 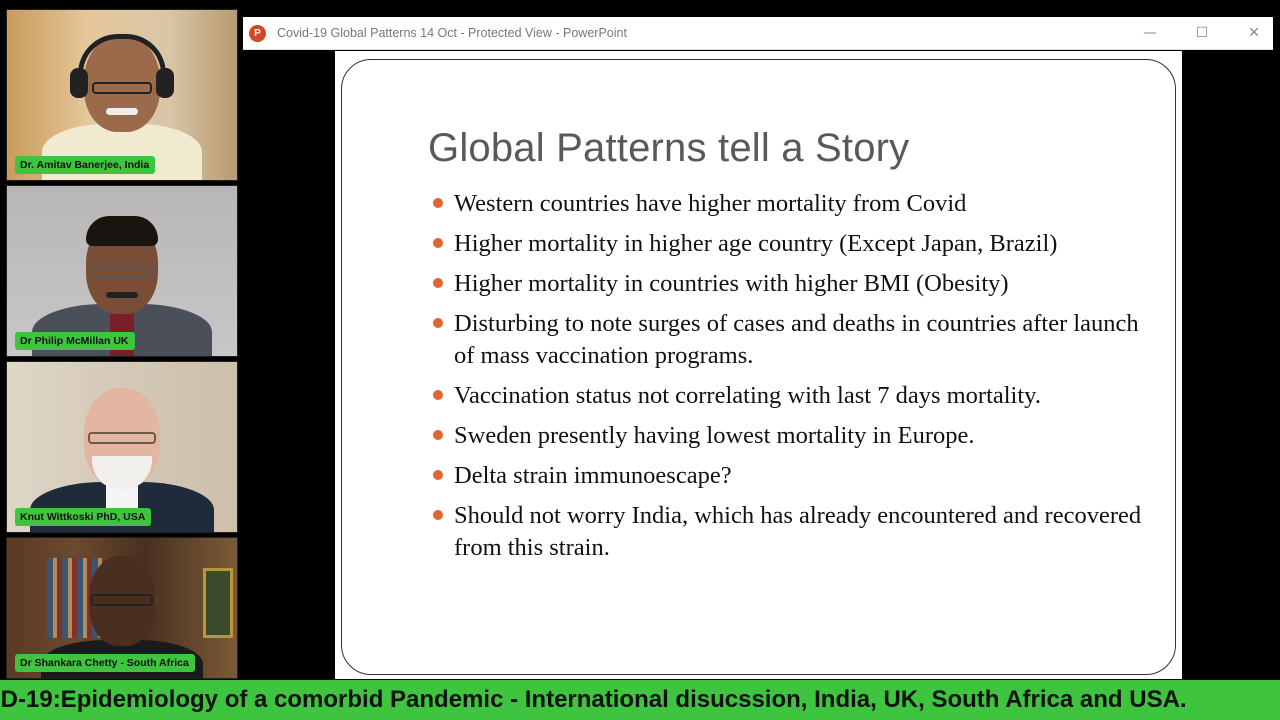 What do you see at coordinates (85, 165) in the screenshot?
I see `participant-name-tag: Dr. Amitav Banerjee, India` at bounding box center [85, 165].